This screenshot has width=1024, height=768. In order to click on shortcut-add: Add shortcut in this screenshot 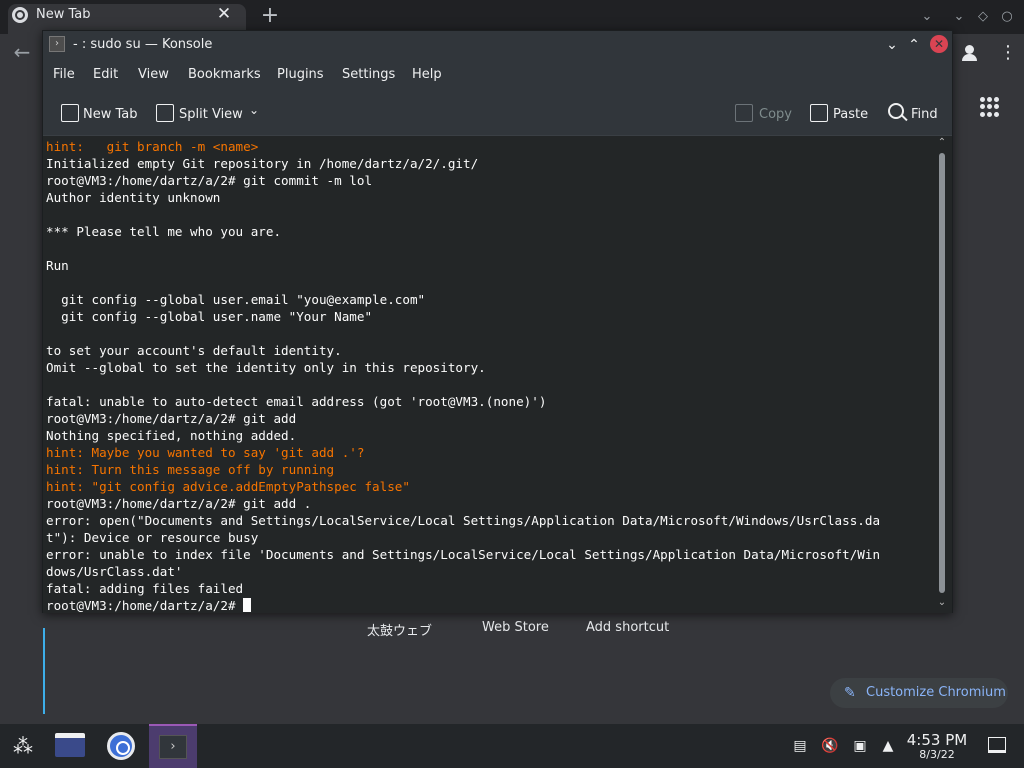, I will do `click(627, 629)`.